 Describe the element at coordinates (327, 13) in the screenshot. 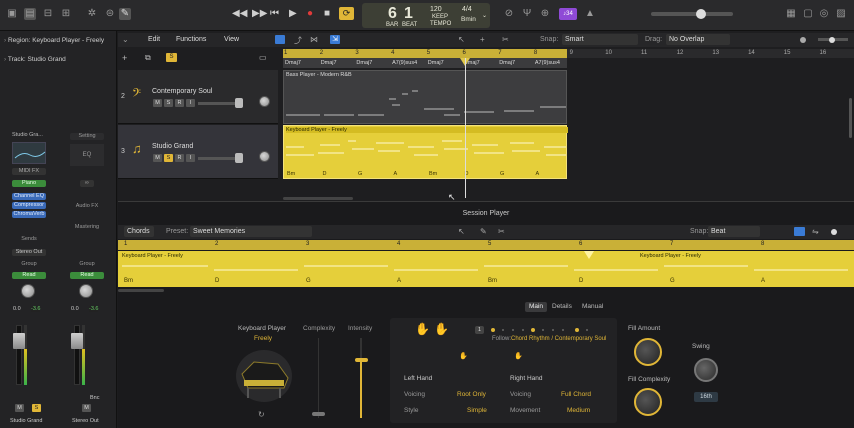

I see `stop-button: ■` at that location.